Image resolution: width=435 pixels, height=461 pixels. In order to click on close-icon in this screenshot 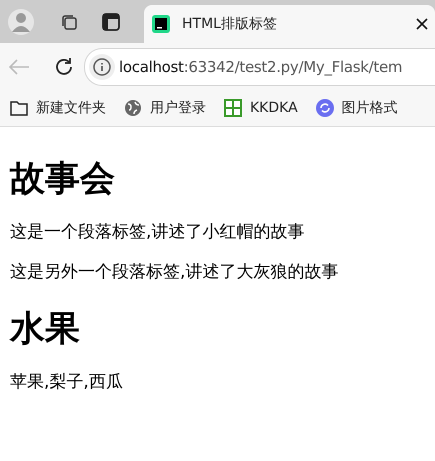, I will do `click(422, 24)`.